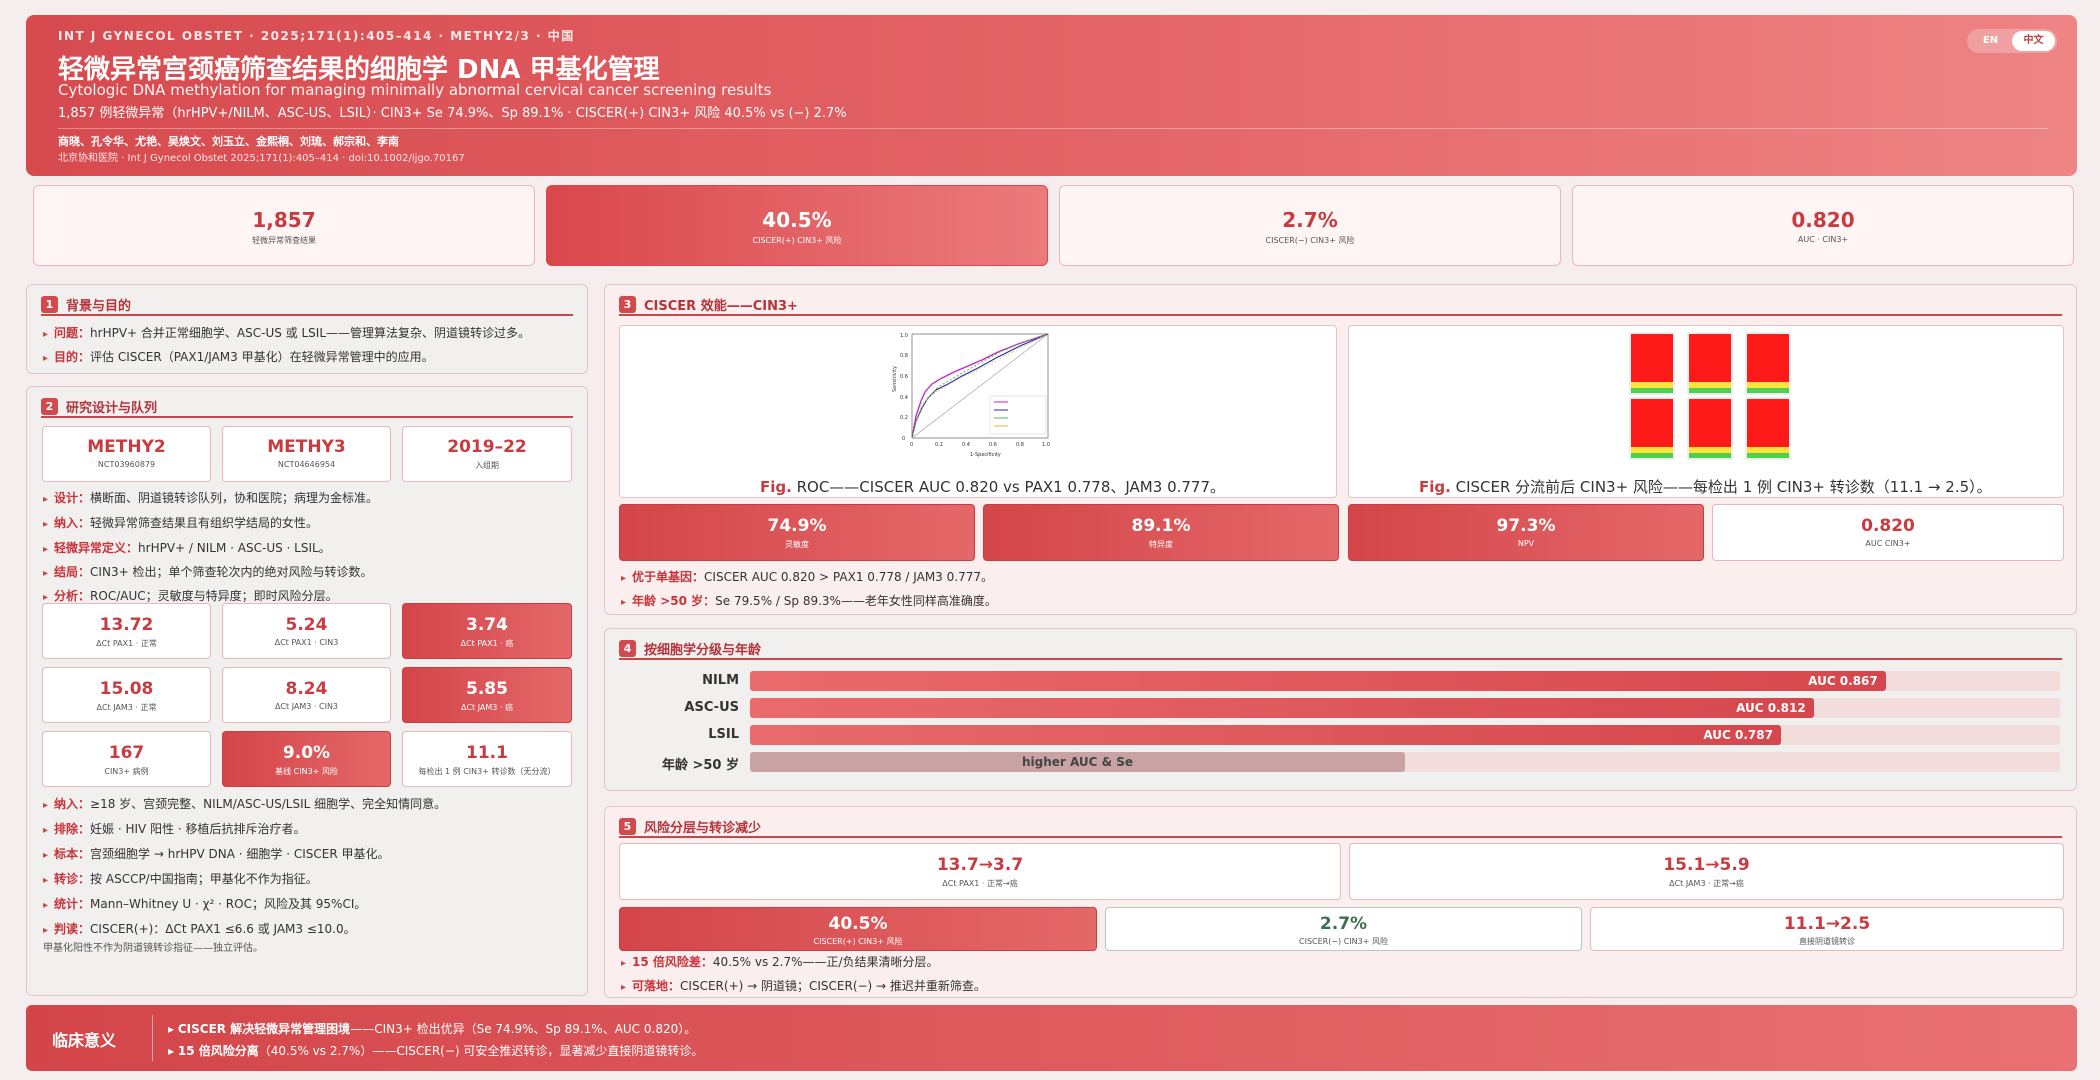  Describe the element at coordinates (993, 445) in the screenshot. I see `roc-x-tick: 0.6` at that location.